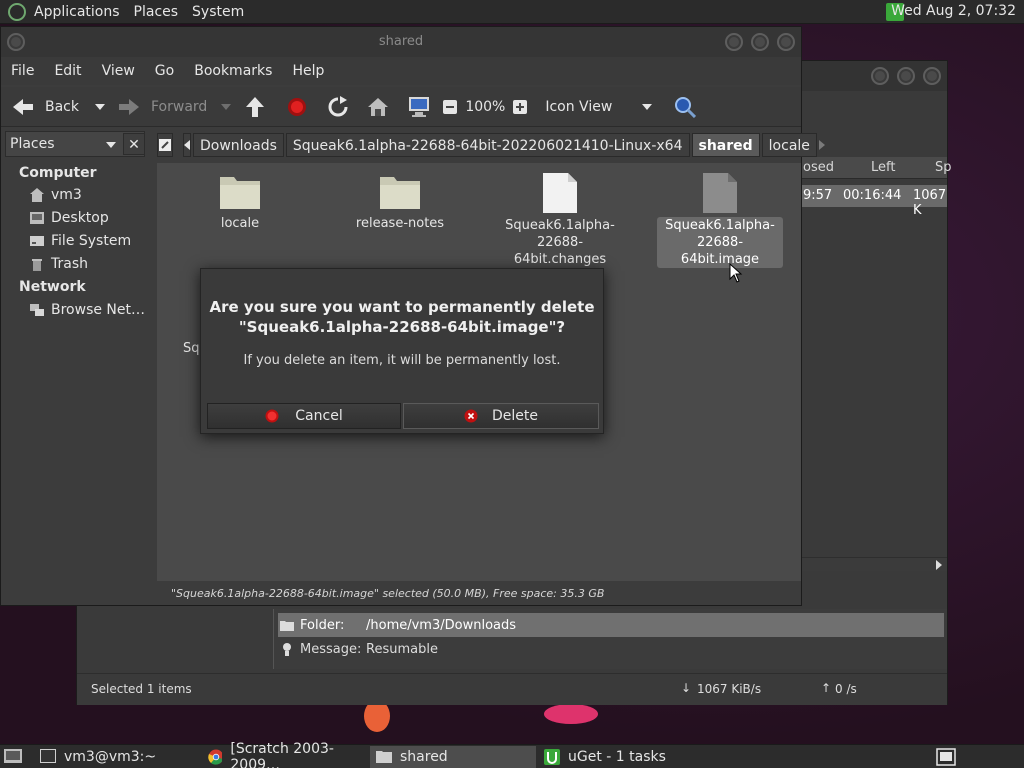  Describe the element at coordinates (287, 649) in the screenshot. I see `info-icon` at that location.